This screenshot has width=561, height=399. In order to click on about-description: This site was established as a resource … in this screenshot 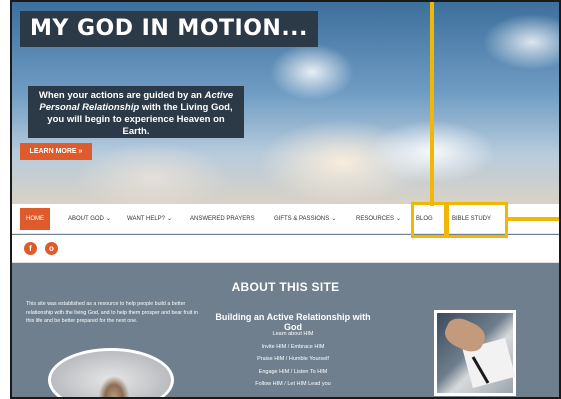, I will do `click(112, 312)`.